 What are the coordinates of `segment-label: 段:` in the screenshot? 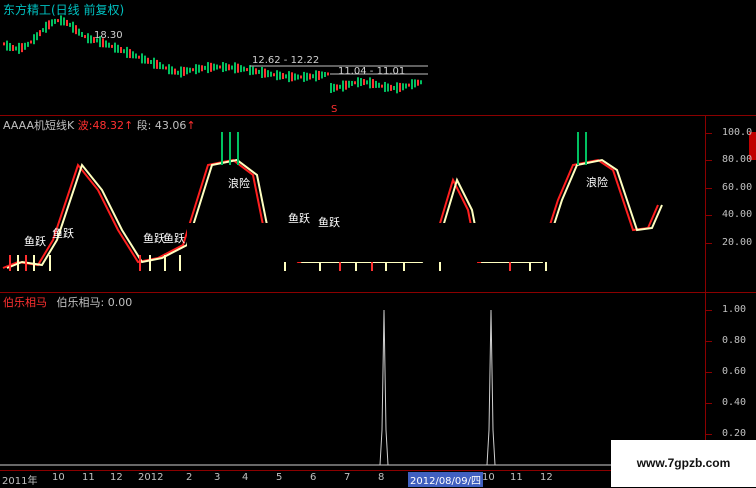 It's located at (144, 125).